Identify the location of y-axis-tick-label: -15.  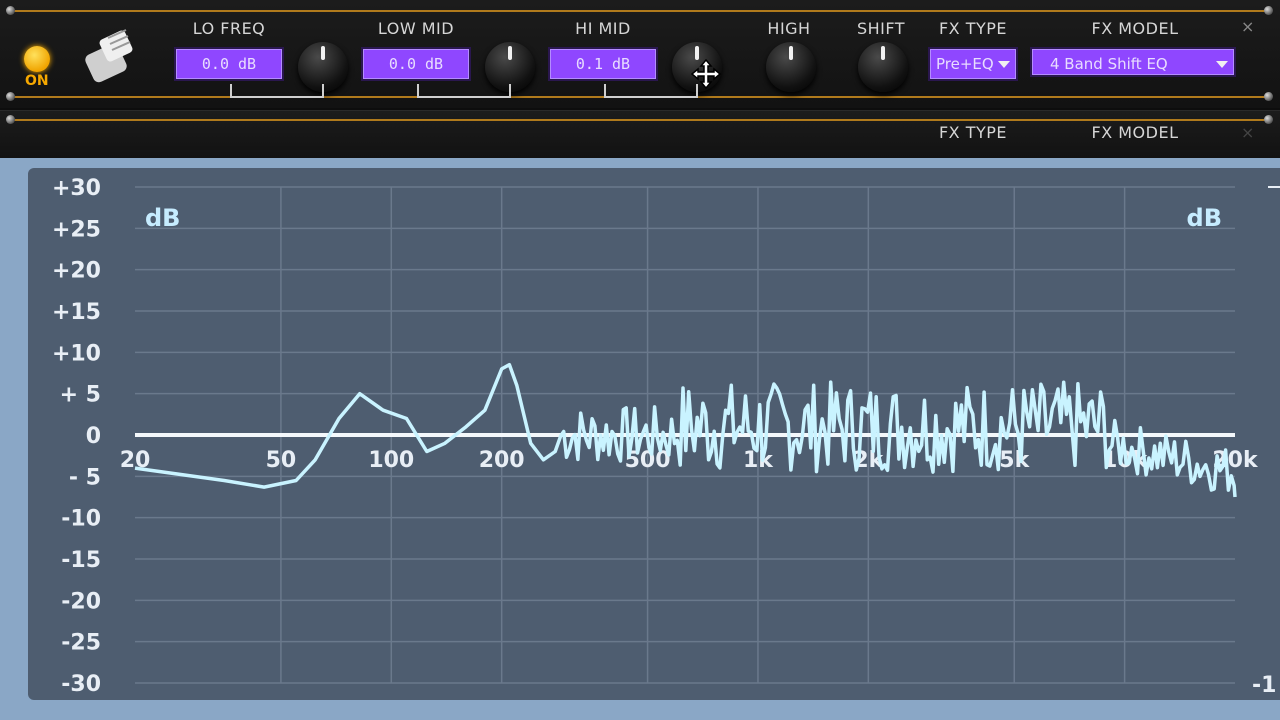
(81, 560).